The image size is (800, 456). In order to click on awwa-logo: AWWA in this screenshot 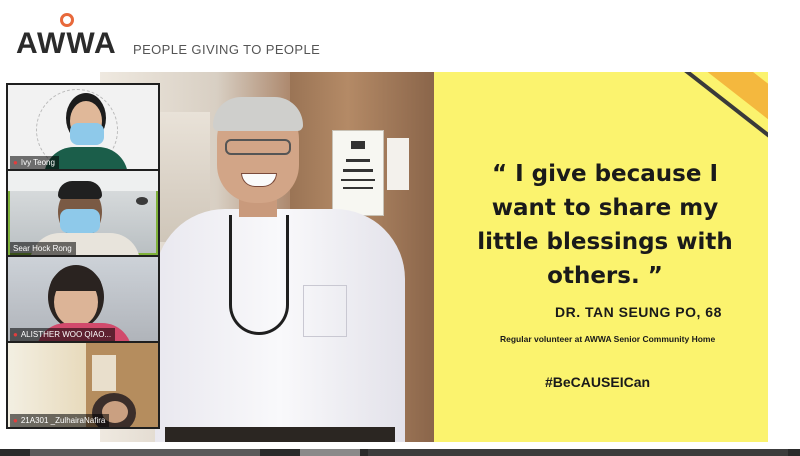, I will do `click(66, 43)`.